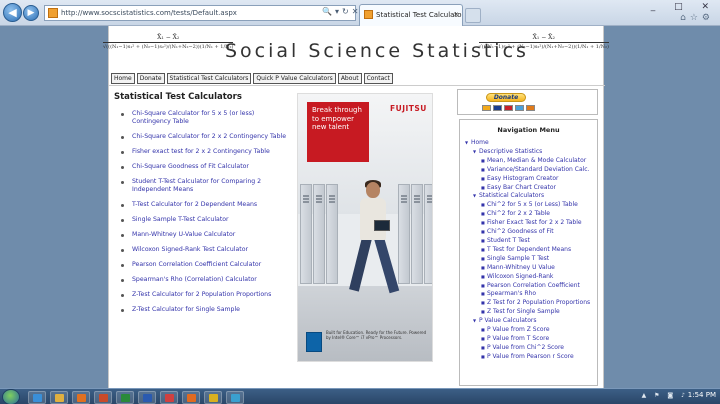 This screenshot has width=720, height=404. What do you see at coordinates (204, 280) in the screenshot?
I see `calculator-link: Spearman's Rho (Correlation) Calculator` at bounding box center [204, 280].